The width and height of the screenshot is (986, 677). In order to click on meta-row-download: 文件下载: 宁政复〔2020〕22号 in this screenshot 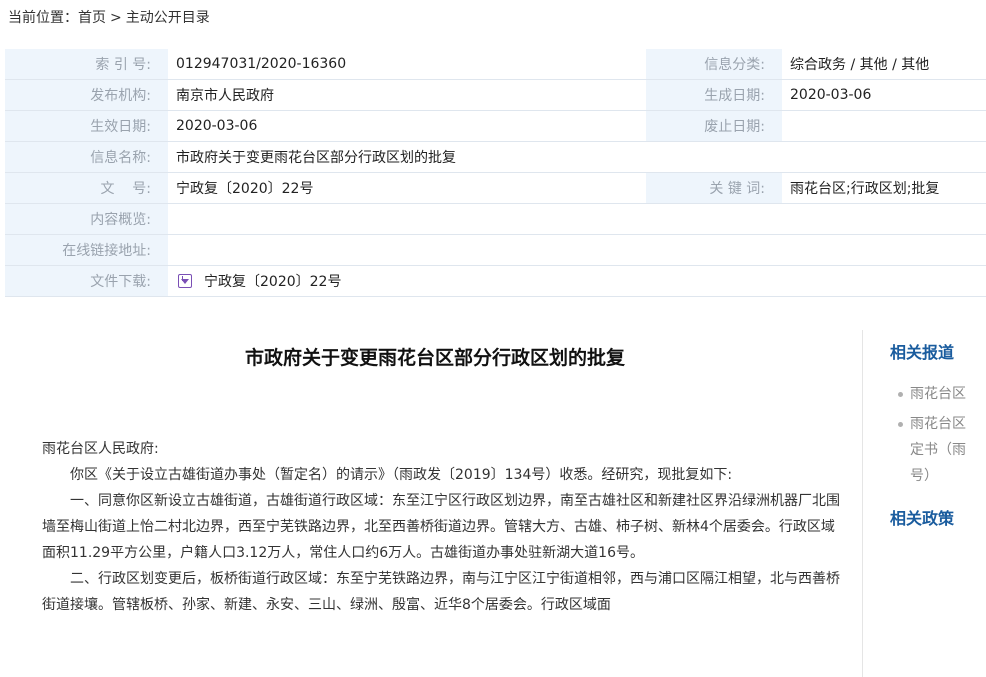, I will do `click(495, 281)`.